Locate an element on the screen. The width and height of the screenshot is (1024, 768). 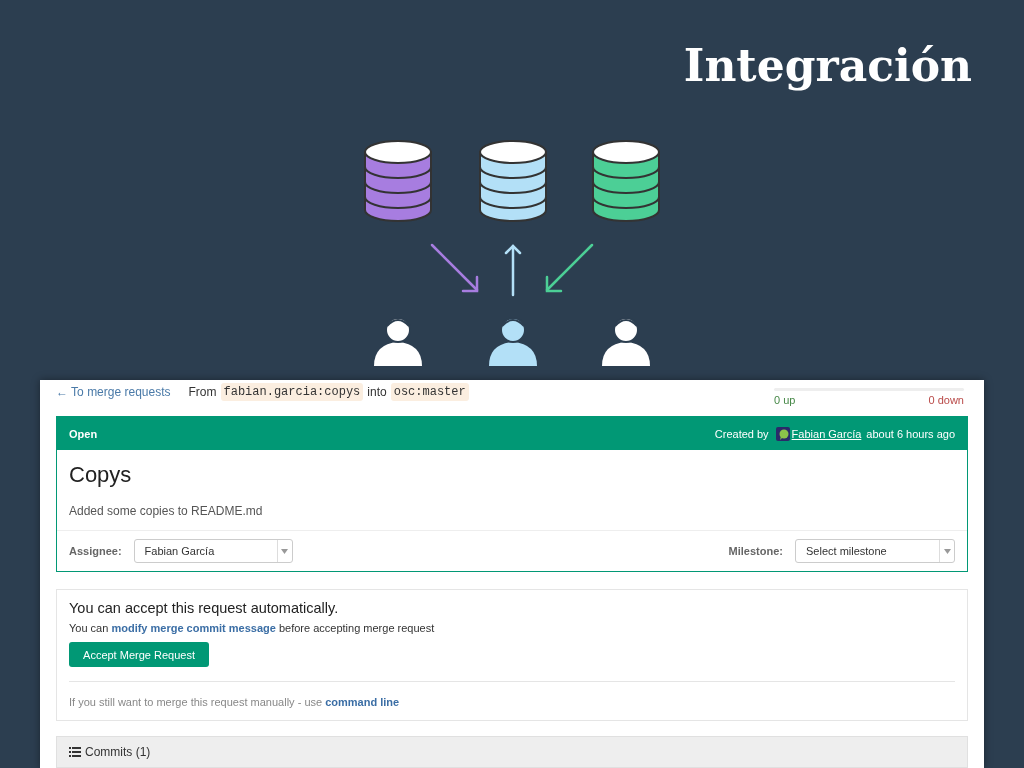
upvote-count: 0 up is located at coordinates (785, 400).